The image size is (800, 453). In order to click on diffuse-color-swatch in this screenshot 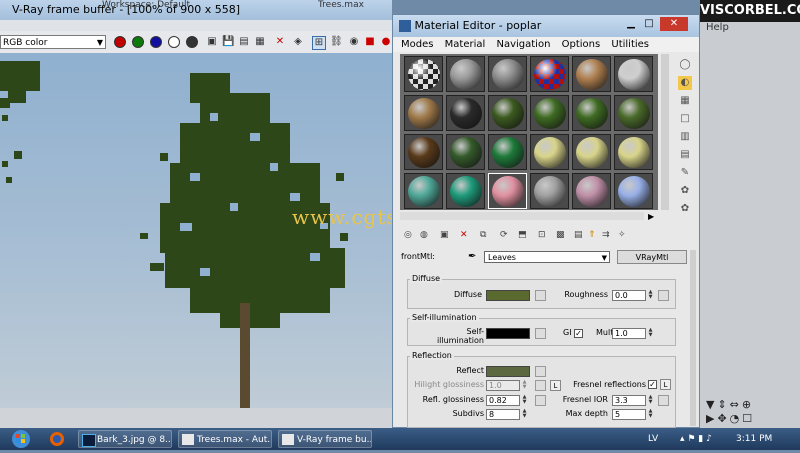, I will do `click(508, 295)`.